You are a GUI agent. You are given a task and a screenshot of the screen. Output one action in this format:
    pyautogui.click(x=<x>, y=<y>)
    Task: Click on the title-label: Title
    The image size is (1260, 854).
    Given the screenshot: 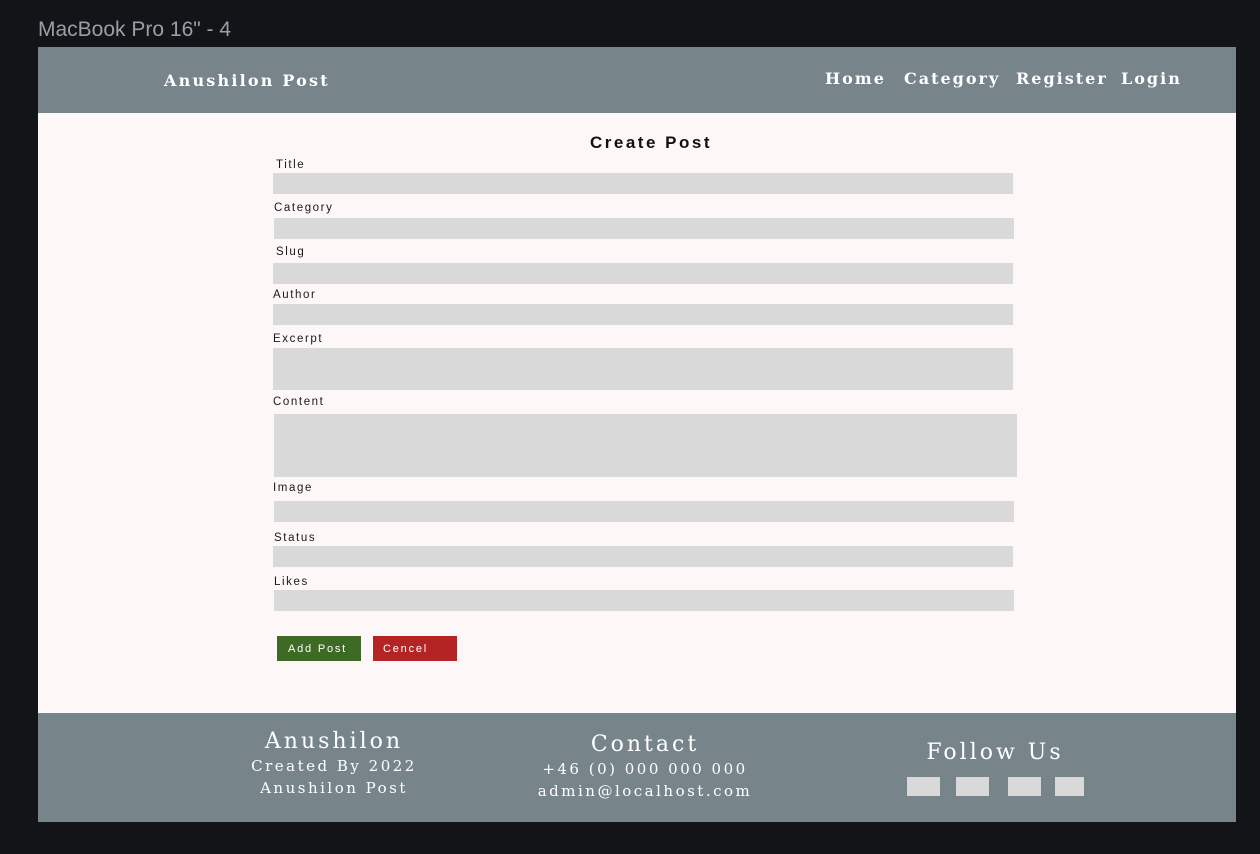 What is the action you would take?
    pyautogui.click(x=291, y=165)
    